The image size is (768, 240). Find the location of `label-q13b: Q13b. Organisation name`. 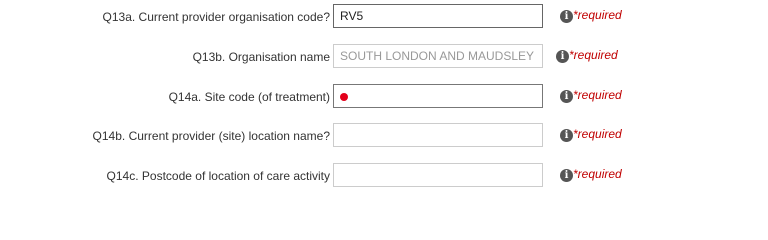

label-q13b: Q13b. Organisation name is located at coordinates (261, 57).